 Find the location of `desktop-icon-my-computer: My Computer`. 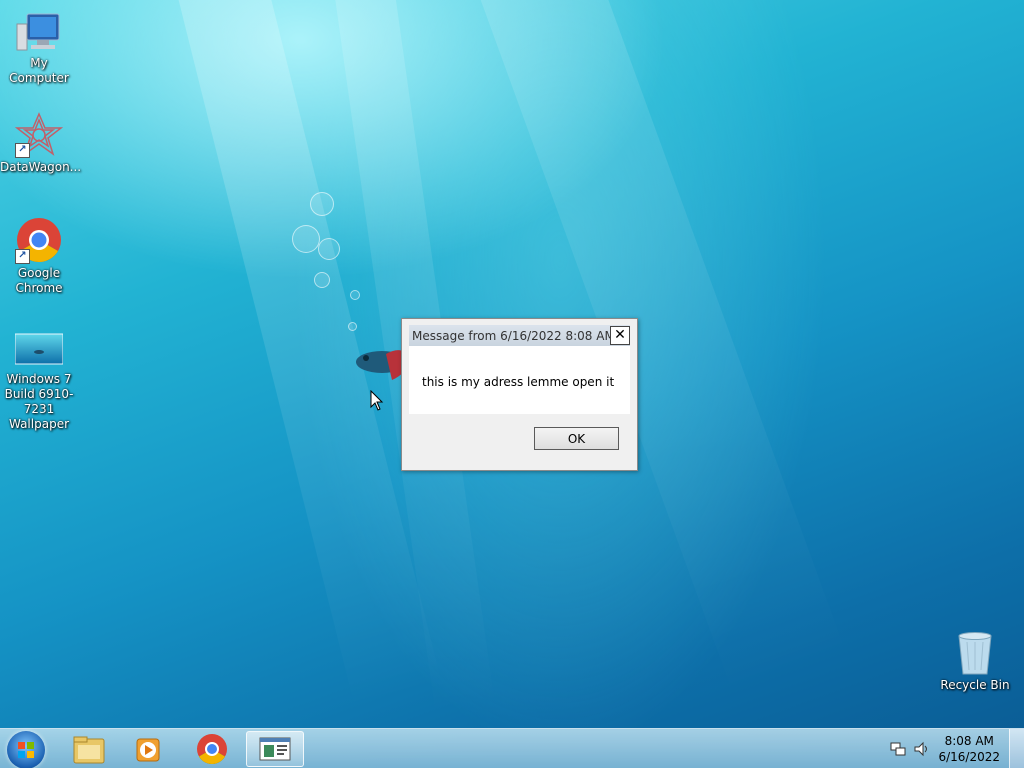

desktop-icon-my-computer: My Computer is located at coordinates (39, 48).